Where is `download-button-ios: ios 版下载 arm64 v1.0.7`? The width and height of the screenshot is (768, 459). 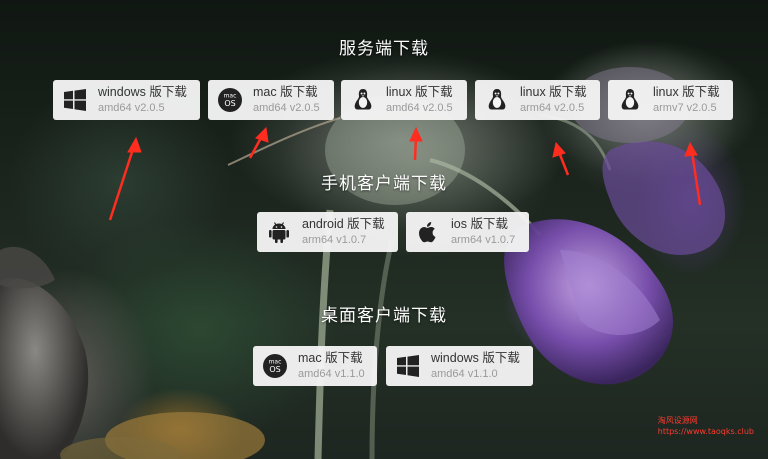 download-button-ios: ios 版下载 arm64 v1.0.7 is located at coordinates (467, 232).